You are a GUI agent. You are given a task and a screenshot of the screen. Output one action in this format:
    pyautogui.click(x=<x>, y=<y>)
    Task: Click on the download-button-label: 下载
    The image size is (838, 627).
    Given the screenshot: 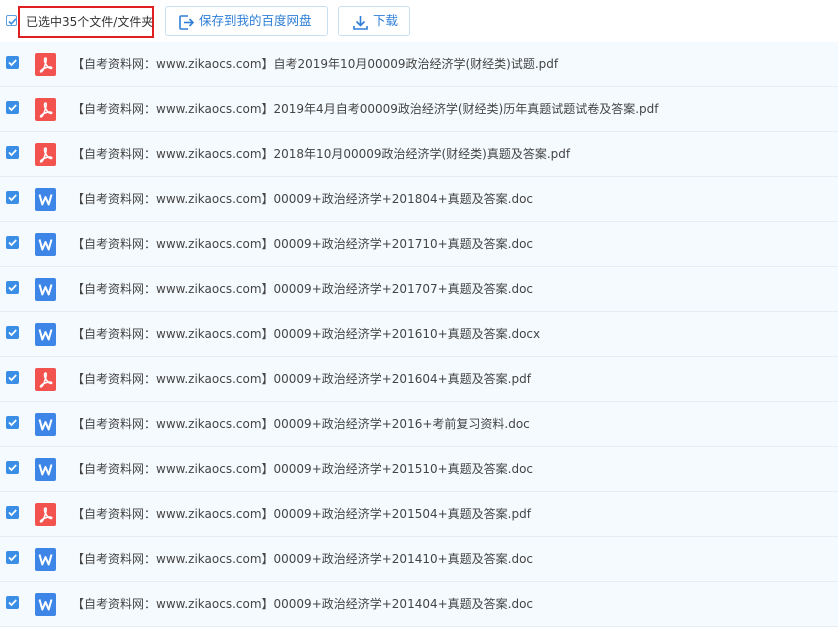 What is the action you would take?
    pyautogui.click(x=386, y=20)
    